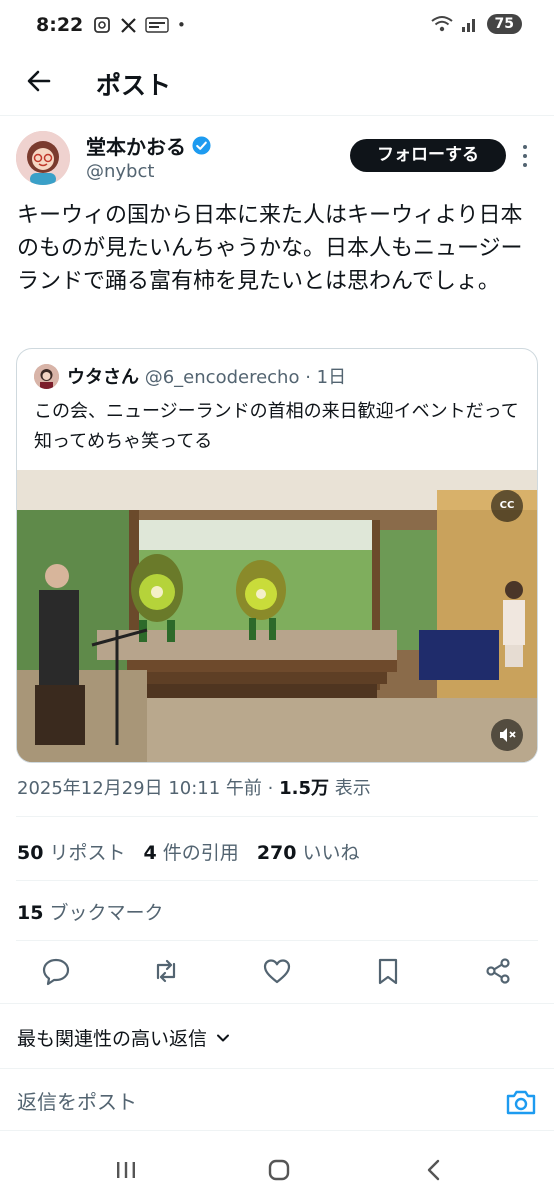 This screenshot has width=554, height=1200. Describe the element at coordinates (102, 25) in the screenshot. I see `screenshot-icon` at that location.